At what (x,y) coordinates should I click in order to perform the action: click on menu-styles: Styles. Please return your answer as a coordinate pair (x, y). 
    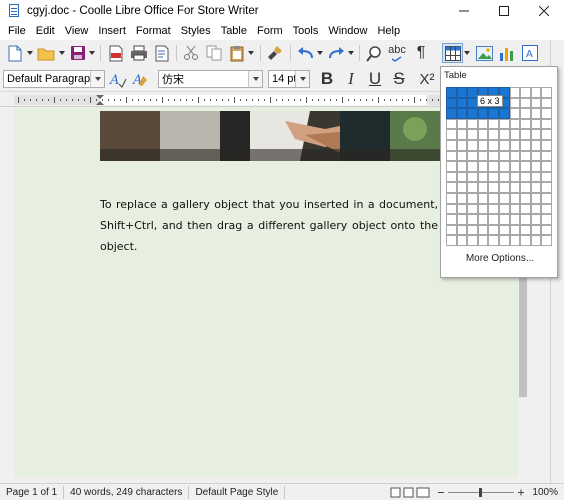
    Looking at the image, I should click on (196, 31).